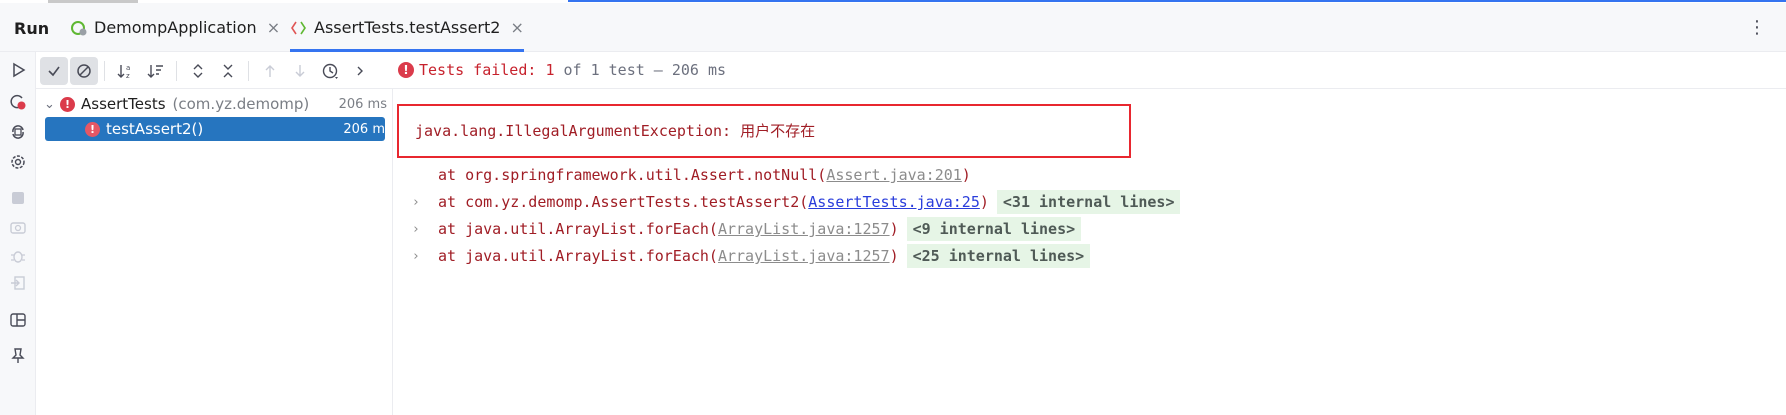 The image size is (1786, 415). Describe the element at coordinates (360, 71) in the screenshot. I see `more-arrow-icon` at that location.